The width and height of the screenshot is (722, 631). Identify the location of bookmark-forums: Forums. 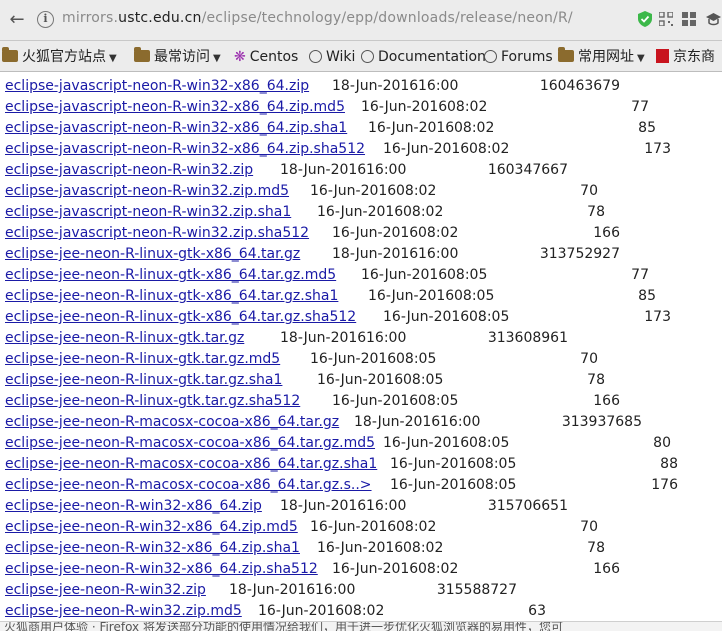
(518, 57).